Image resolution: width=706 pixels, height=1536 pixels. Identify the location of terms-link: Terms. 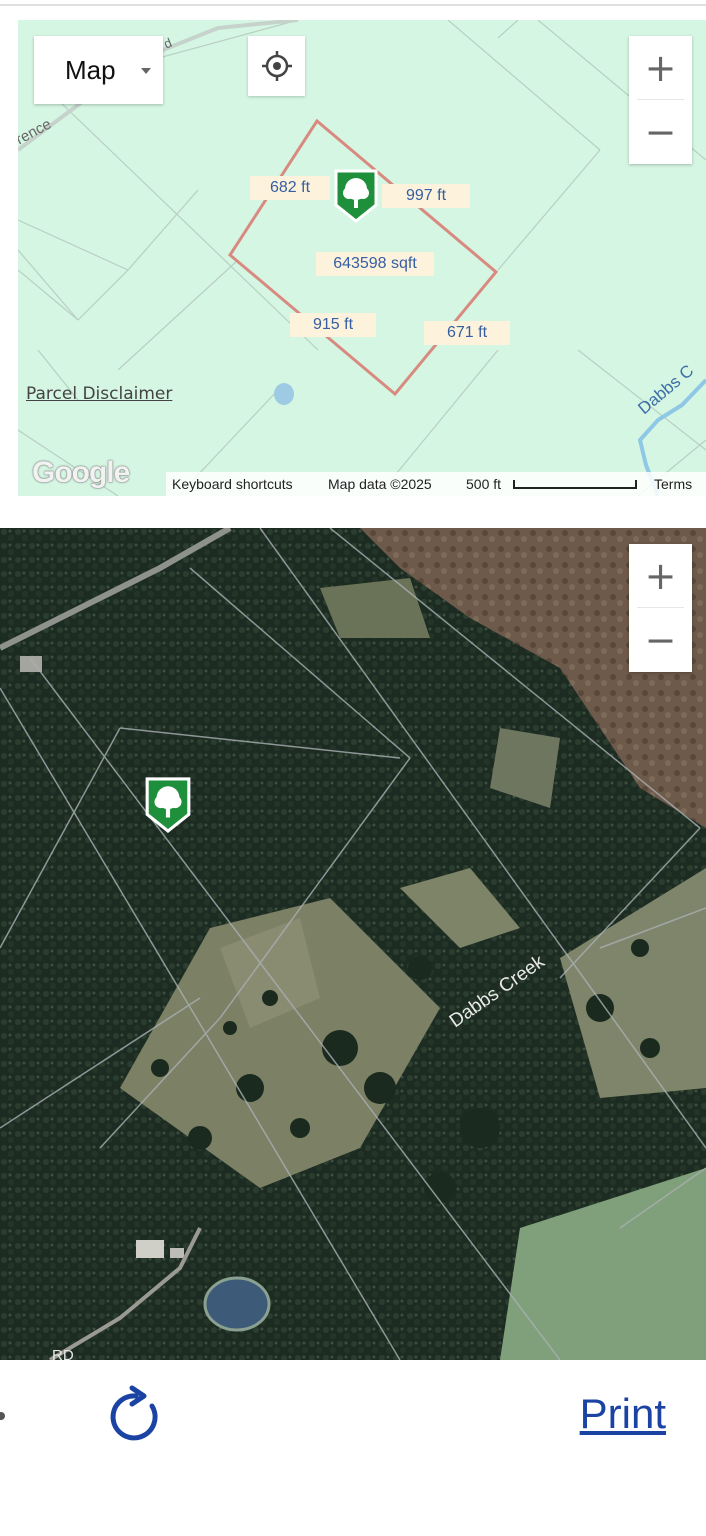
(673, 484).